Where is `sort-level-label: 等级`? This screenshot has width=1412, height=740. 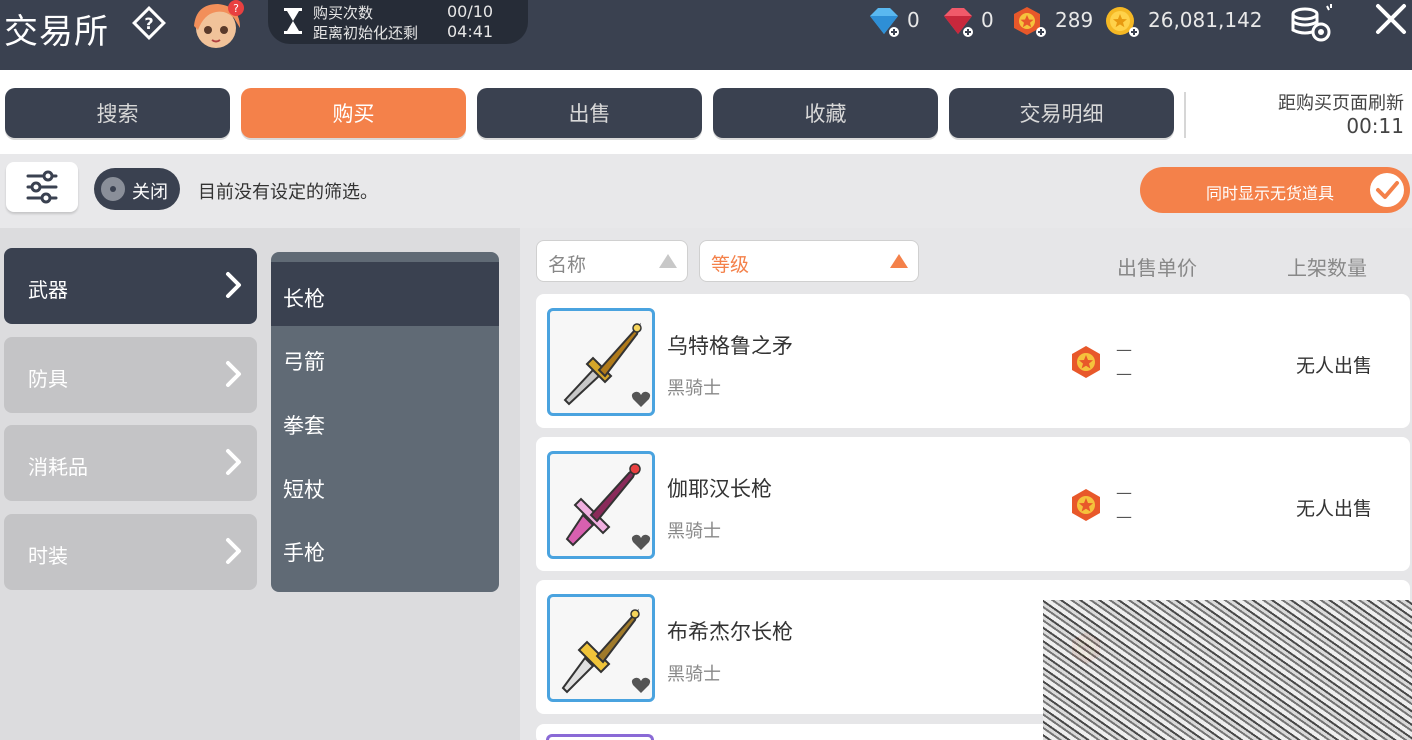
sort-level-label: 等级 is located at coordinates (730, 265).